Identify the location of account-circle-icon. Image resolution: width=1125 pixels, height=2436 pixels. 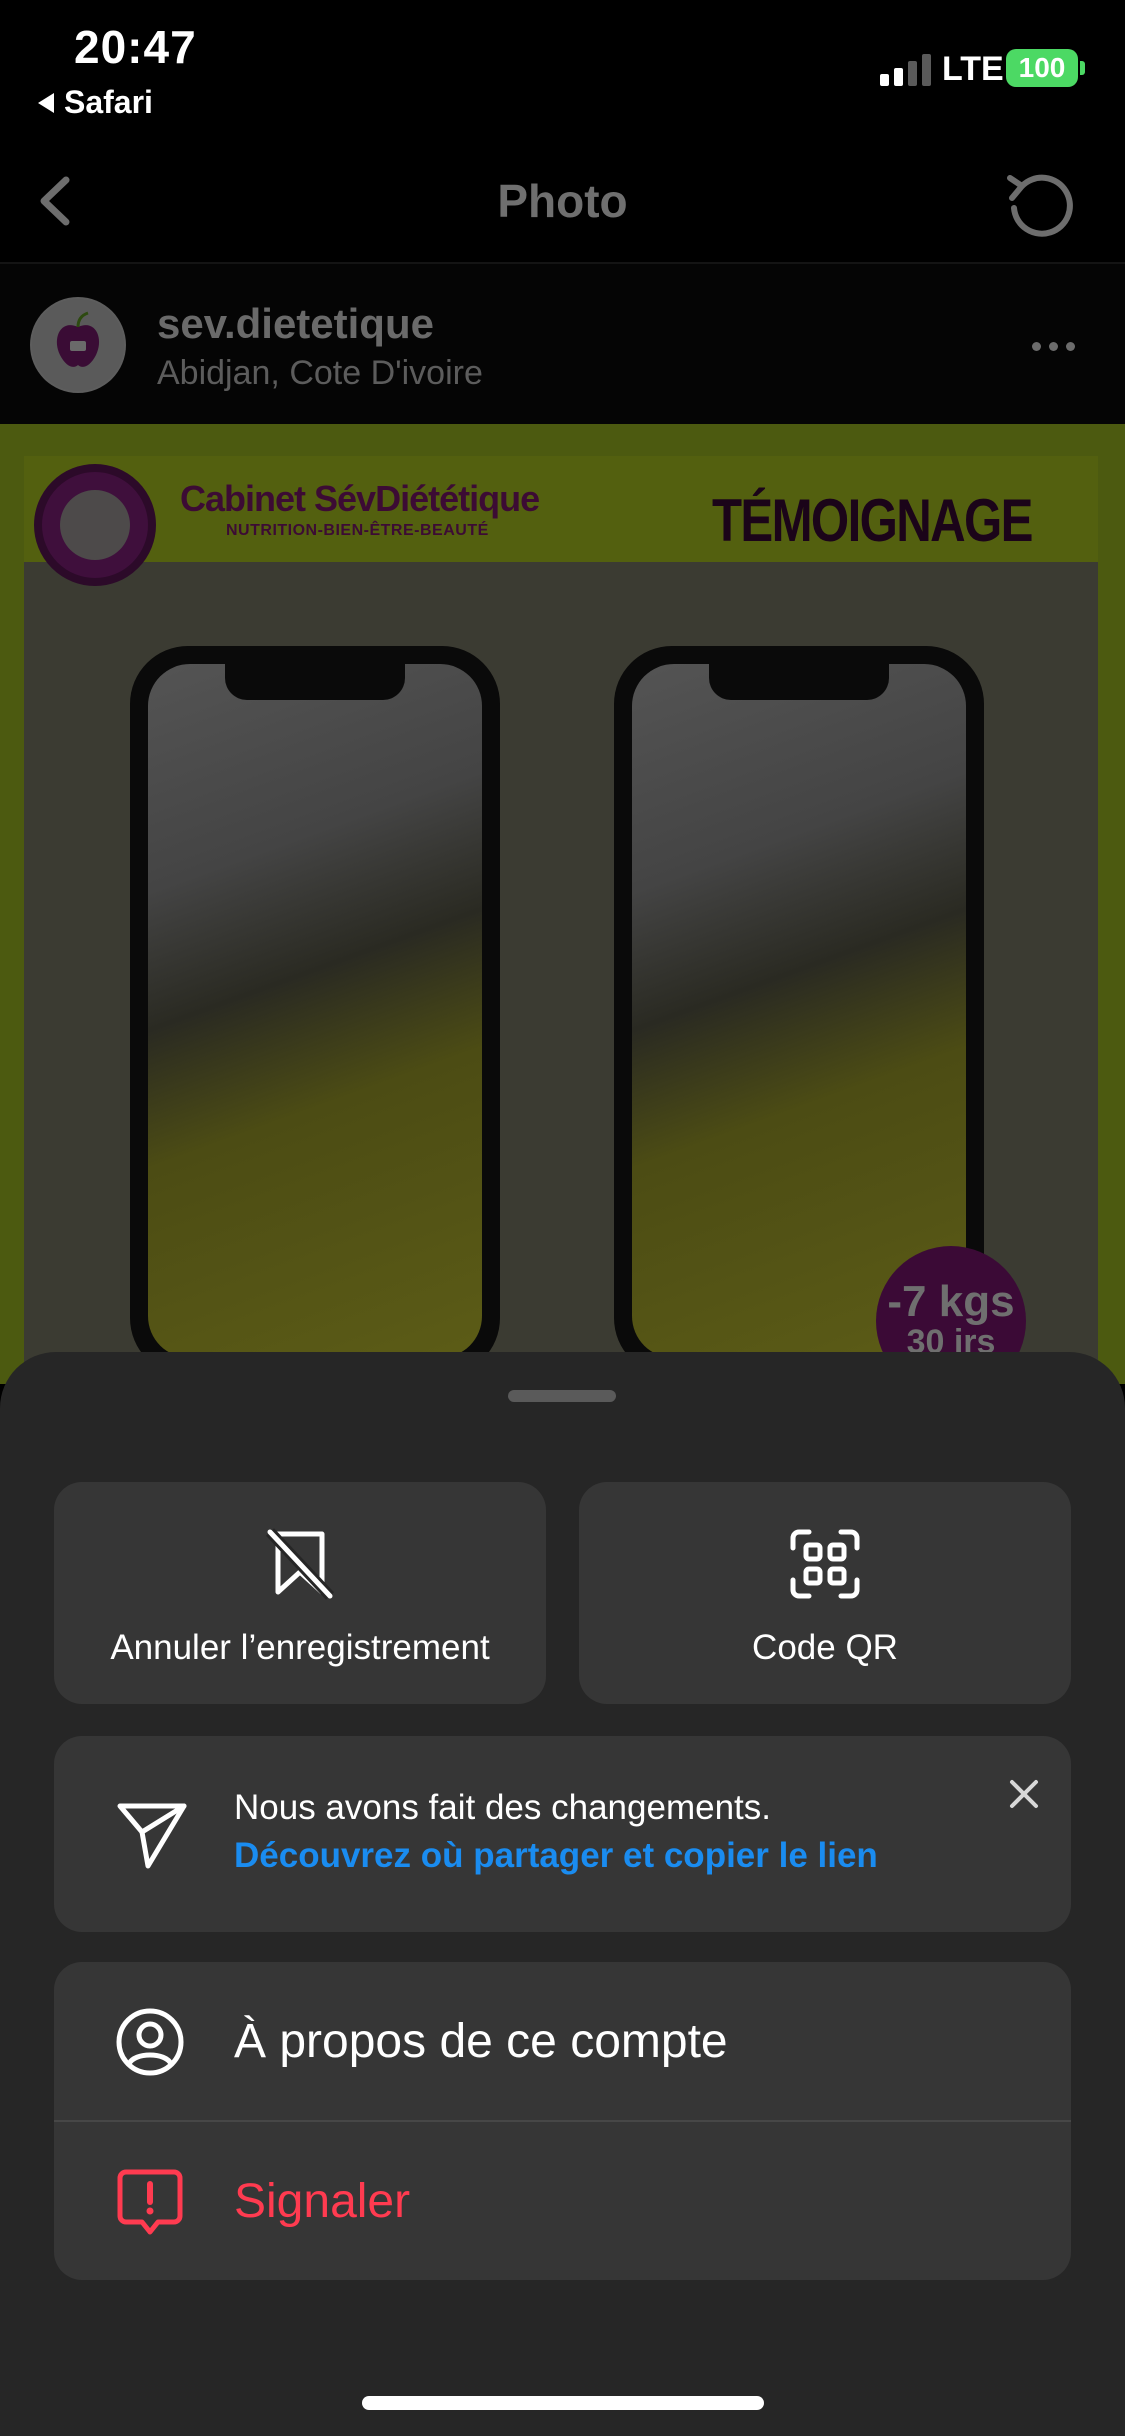
(150, 2042).